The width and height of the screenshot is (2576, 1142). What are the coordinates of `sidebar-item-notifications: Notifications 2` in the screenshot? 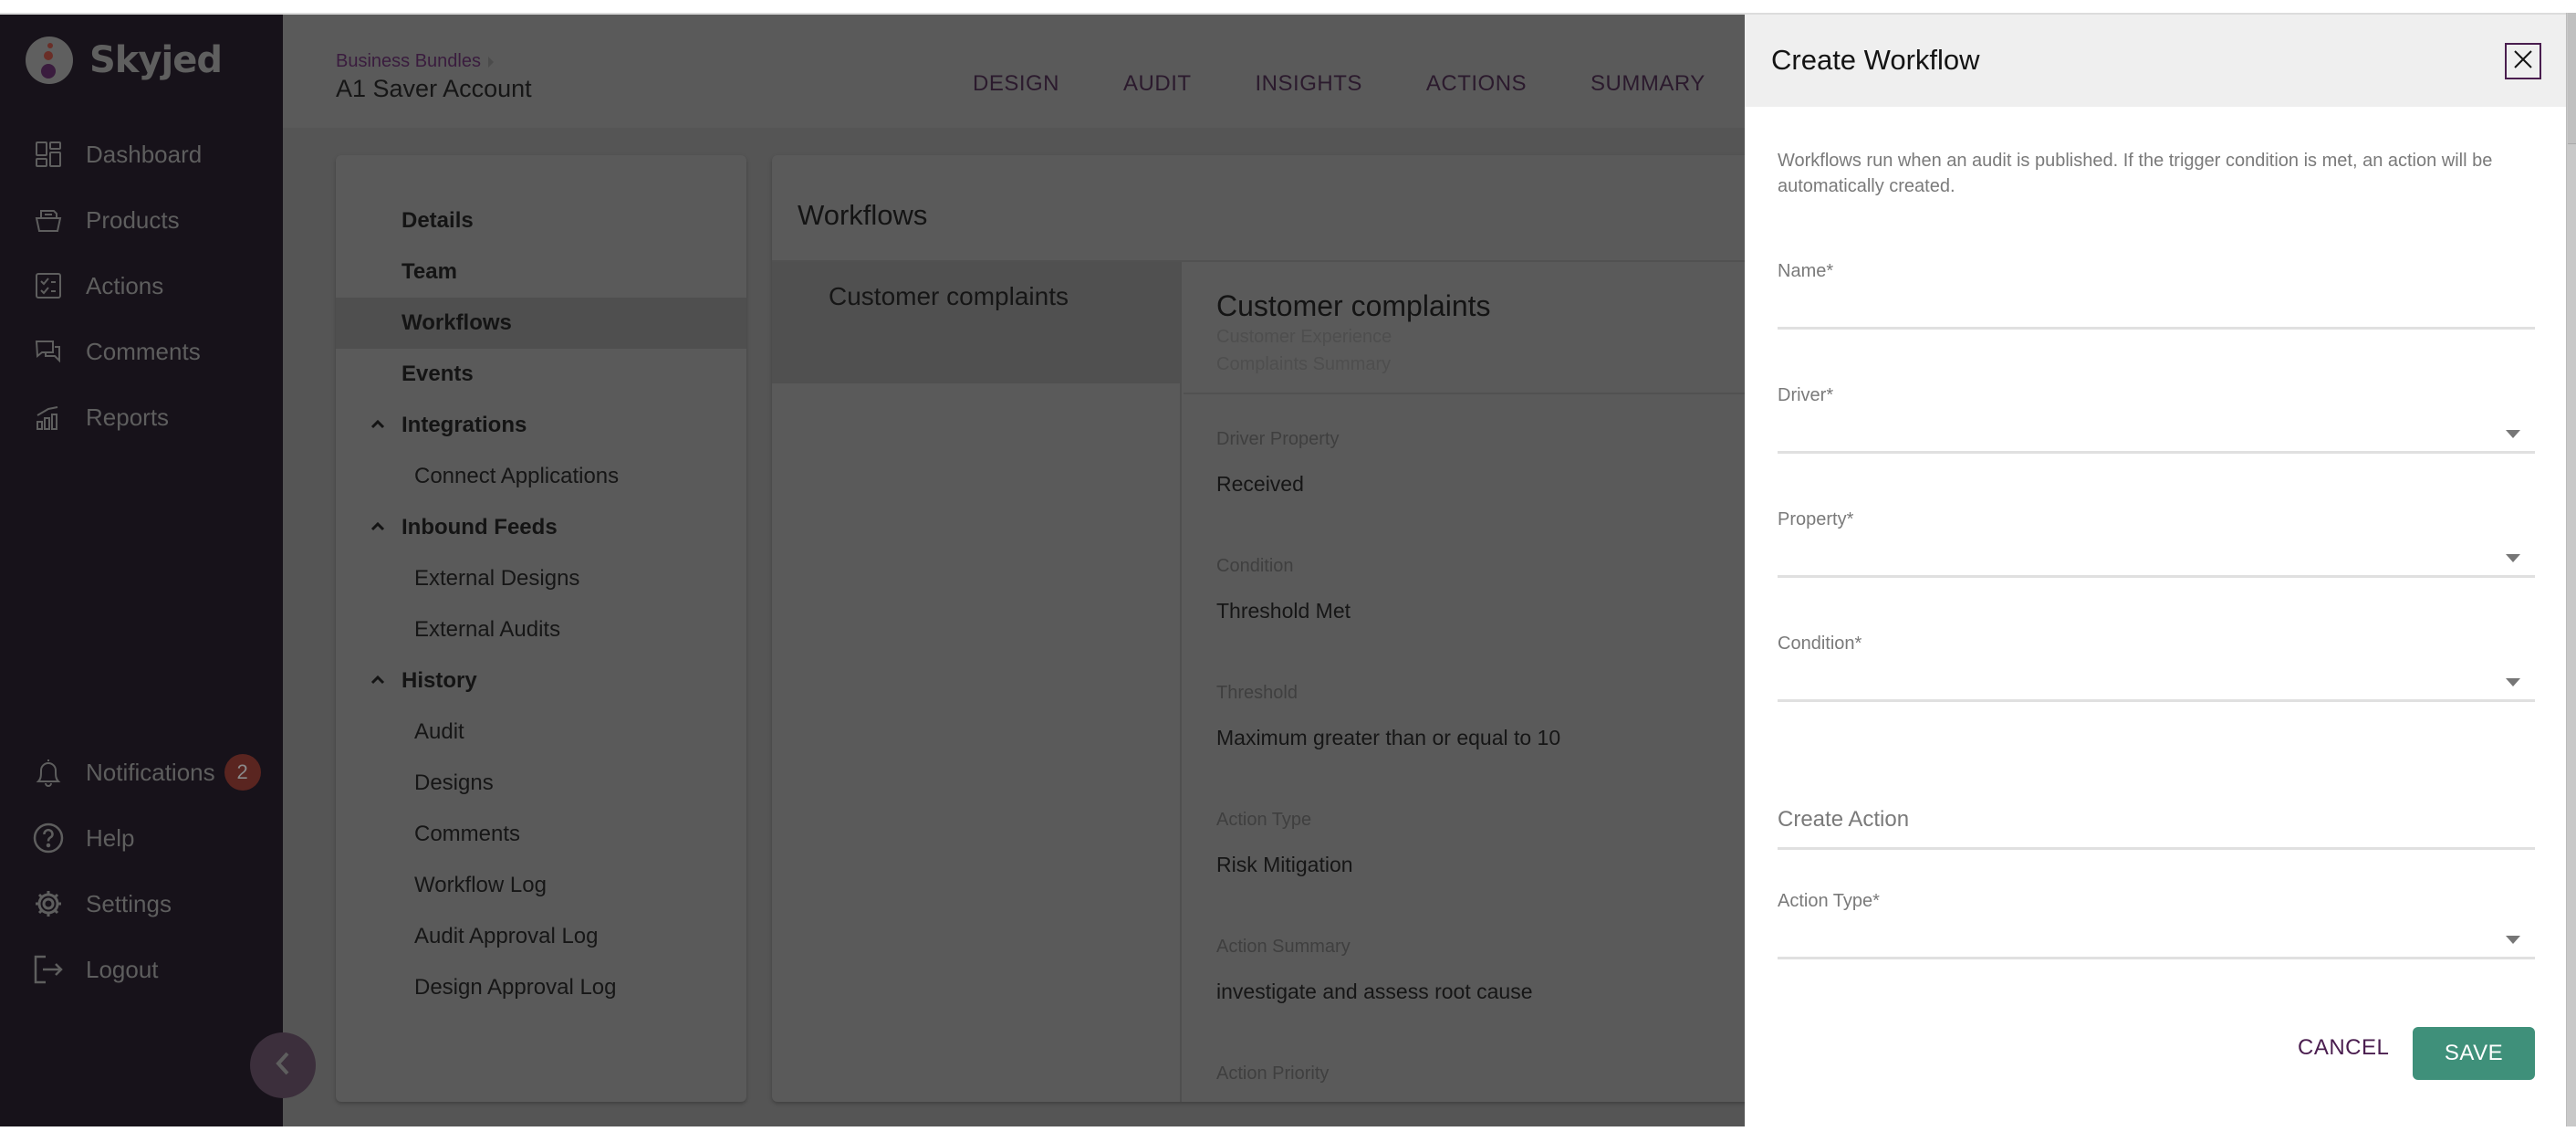 It's located at (147, 772).